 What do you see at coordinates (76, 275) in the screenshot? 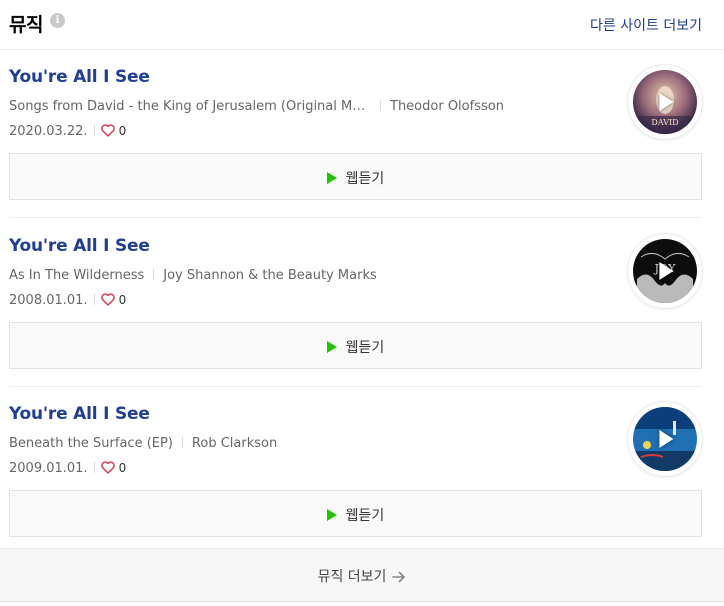
I see `album-link: As In The Wilderness` at bounding box center [76, 275].